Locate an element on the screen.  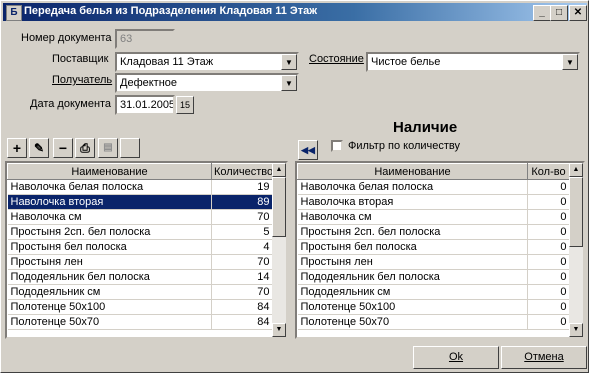
cell-qty: 4 is located at coordinates (242, 247).